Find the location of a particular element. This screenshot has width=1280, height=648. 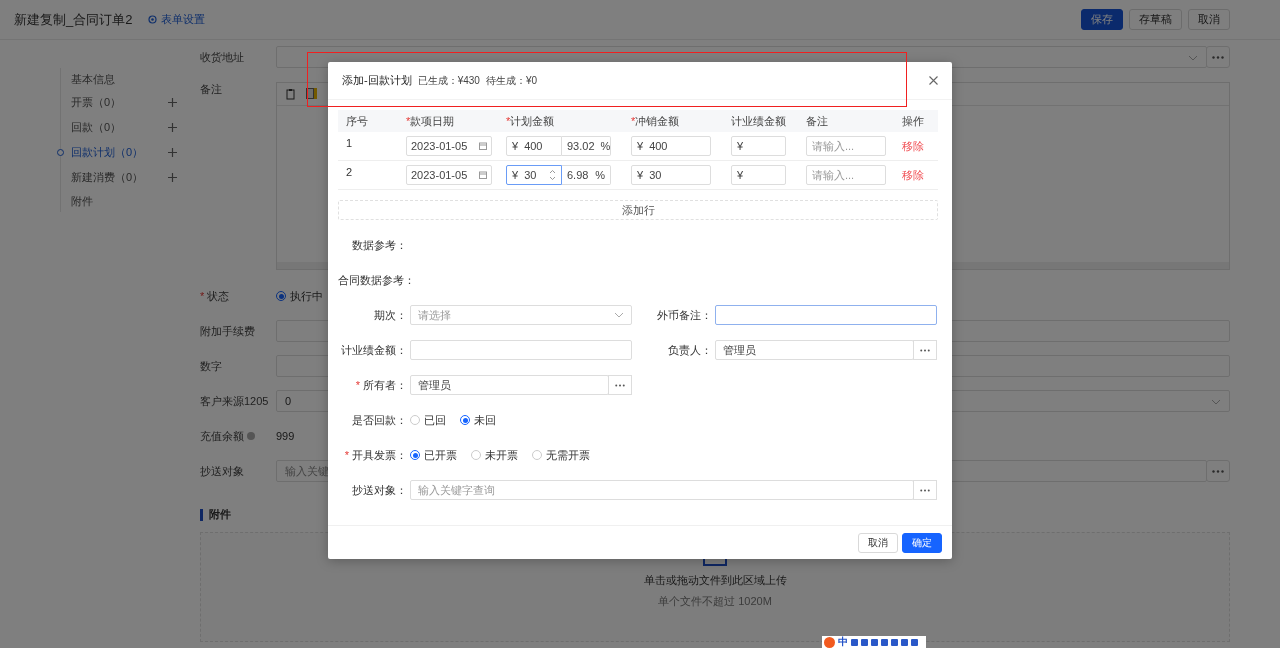

nav-item: 附件 is located at coordinates (82, 201).